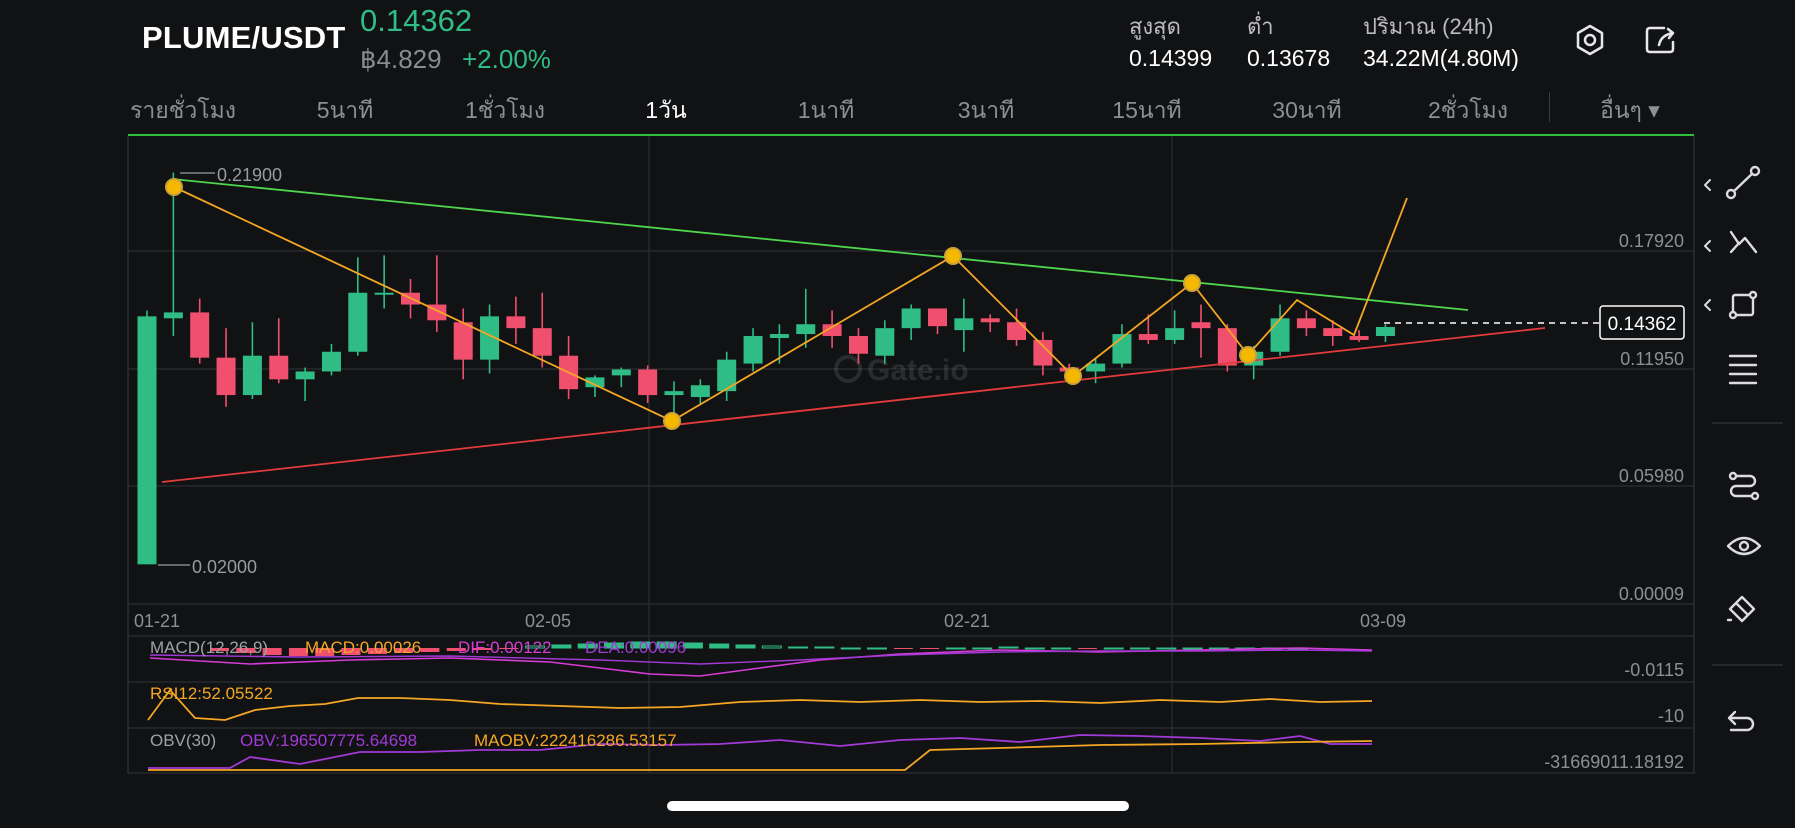  I want to click on current-price-label: 0.14362, so click(1642, 324).